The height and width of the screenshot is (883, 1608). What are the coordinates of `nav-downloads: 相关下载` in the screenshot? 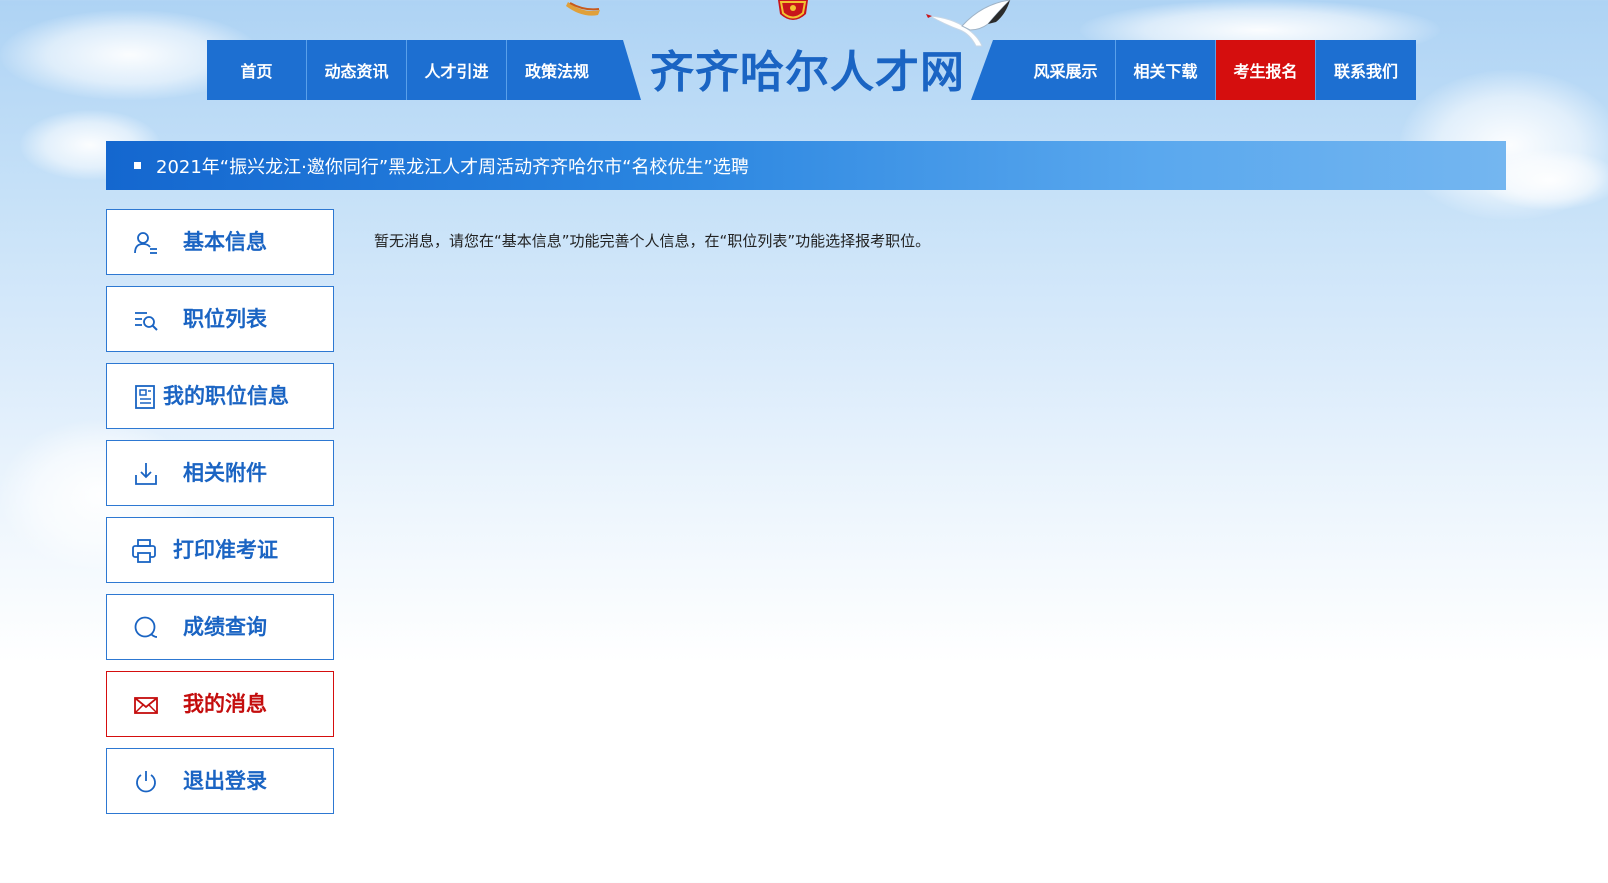 It's located at (1166, 70).